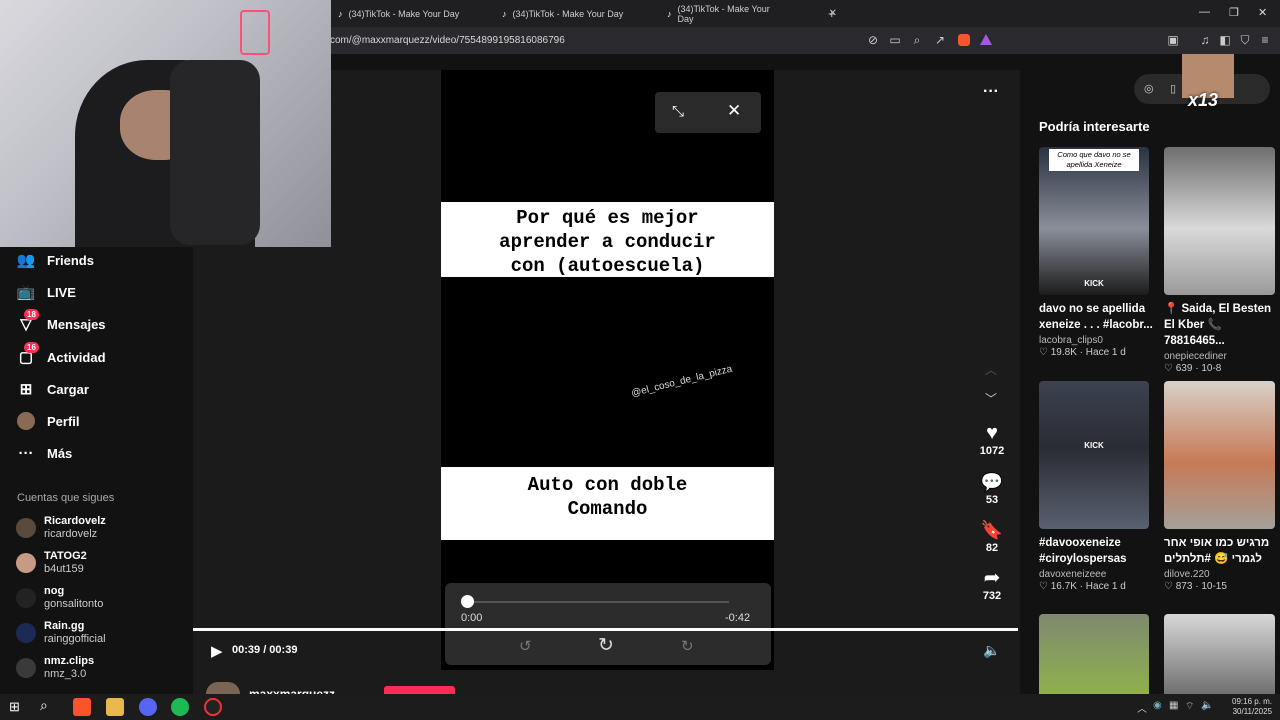 The height and width of the screenshot is (720, 1280). Describe the element at coordinates (46, 292) in the screenshot. I see `sidebar-item-live: 📺 LIVE` at that location.